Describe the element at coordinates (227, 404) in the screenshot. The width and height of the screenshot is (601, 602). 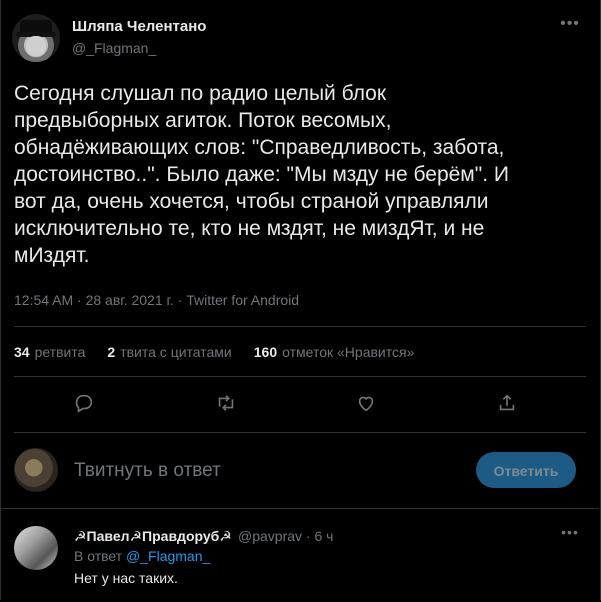
I see `retweet-icon` at that location.